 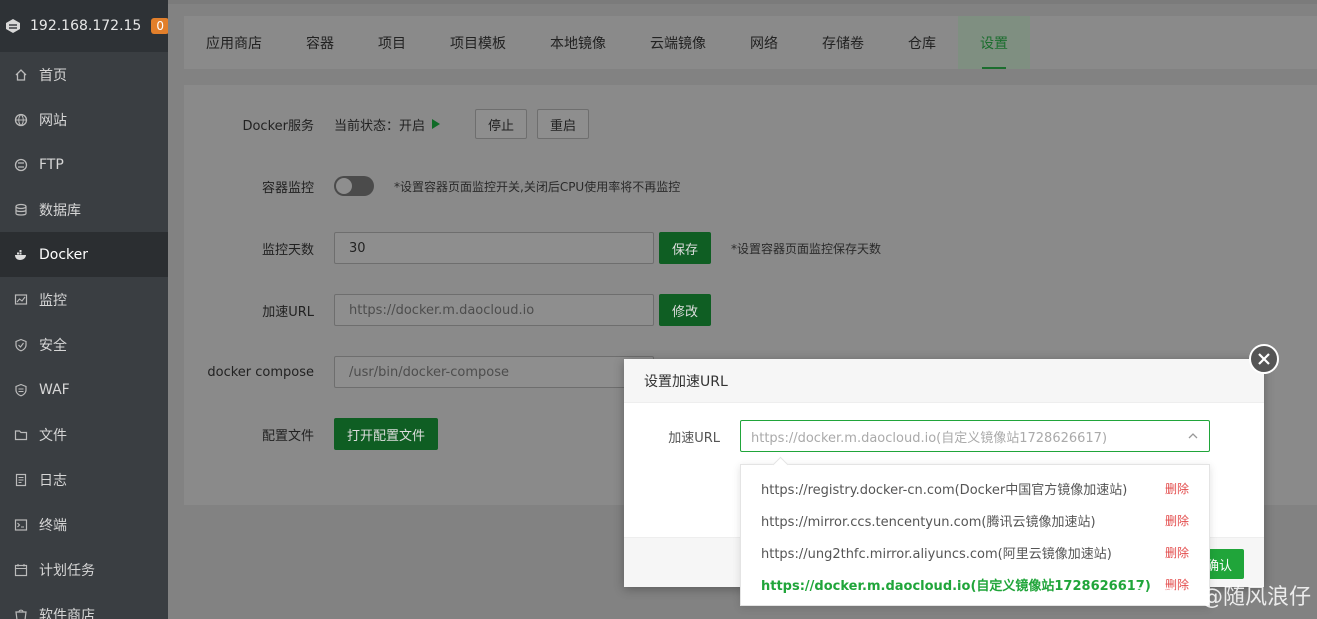 What do you see at coordinates (287, 436) in the screenshot?
I see `config-file-label: 配置文件` at bounding box center [287, 436].